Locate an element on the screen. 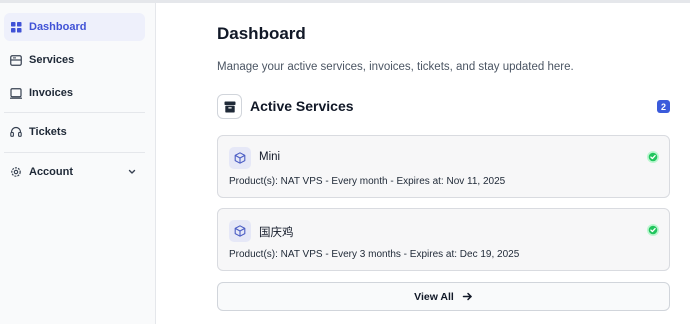 This screenshot has height=324, width=690. page-title: Dashboard is located at coordinates (261, 33).